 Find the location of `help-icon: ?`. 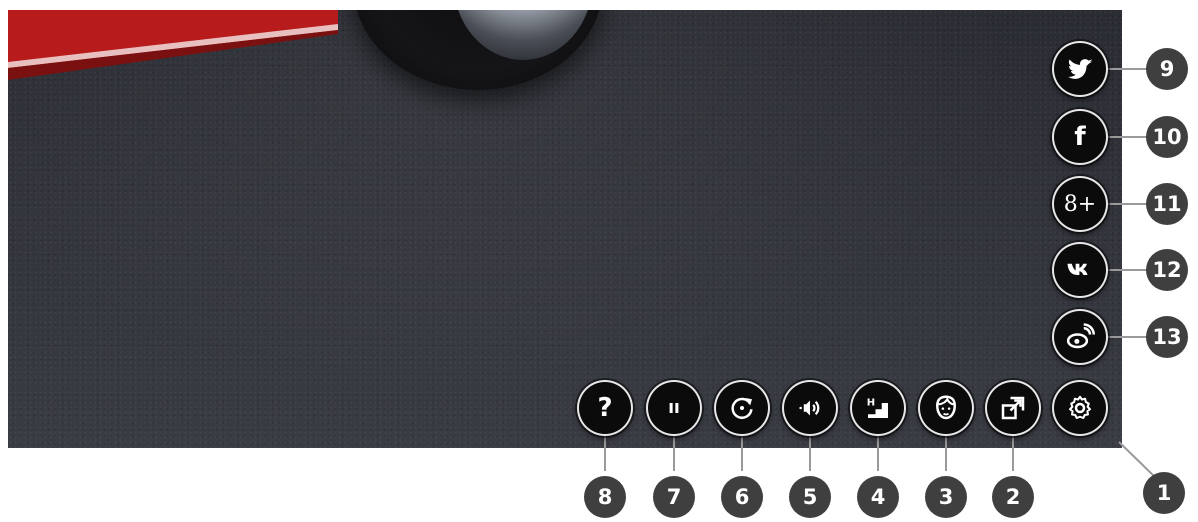

help-icon: ? is located at coordinates (605, 408).